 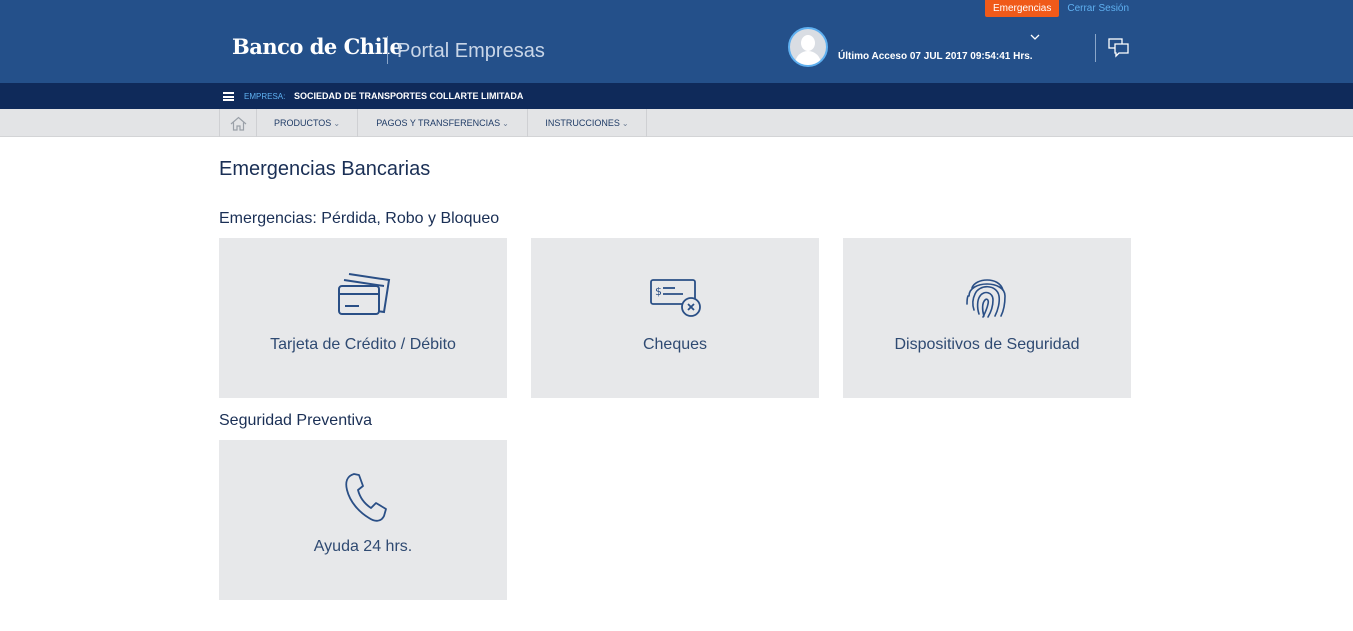 What do you see at coordinates (364, 294) in the screenshot?
I see `credit-card-icon` at bounding box center [364, 294].